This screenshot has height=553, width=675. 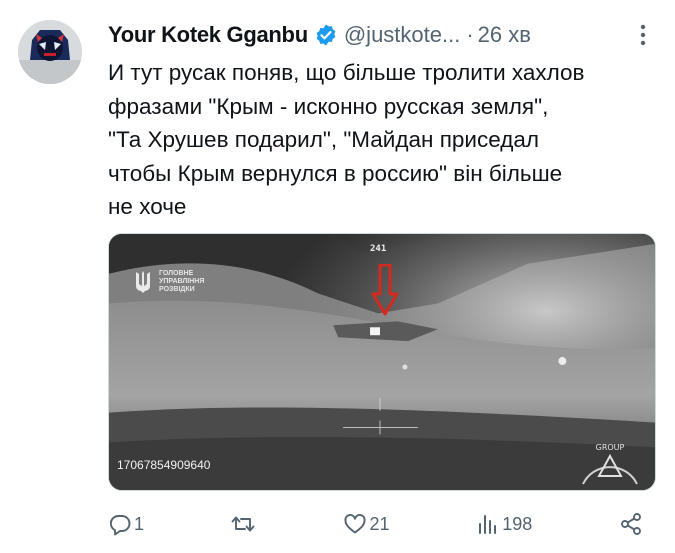 I want to click on share-button, so click(x=631, y=524).